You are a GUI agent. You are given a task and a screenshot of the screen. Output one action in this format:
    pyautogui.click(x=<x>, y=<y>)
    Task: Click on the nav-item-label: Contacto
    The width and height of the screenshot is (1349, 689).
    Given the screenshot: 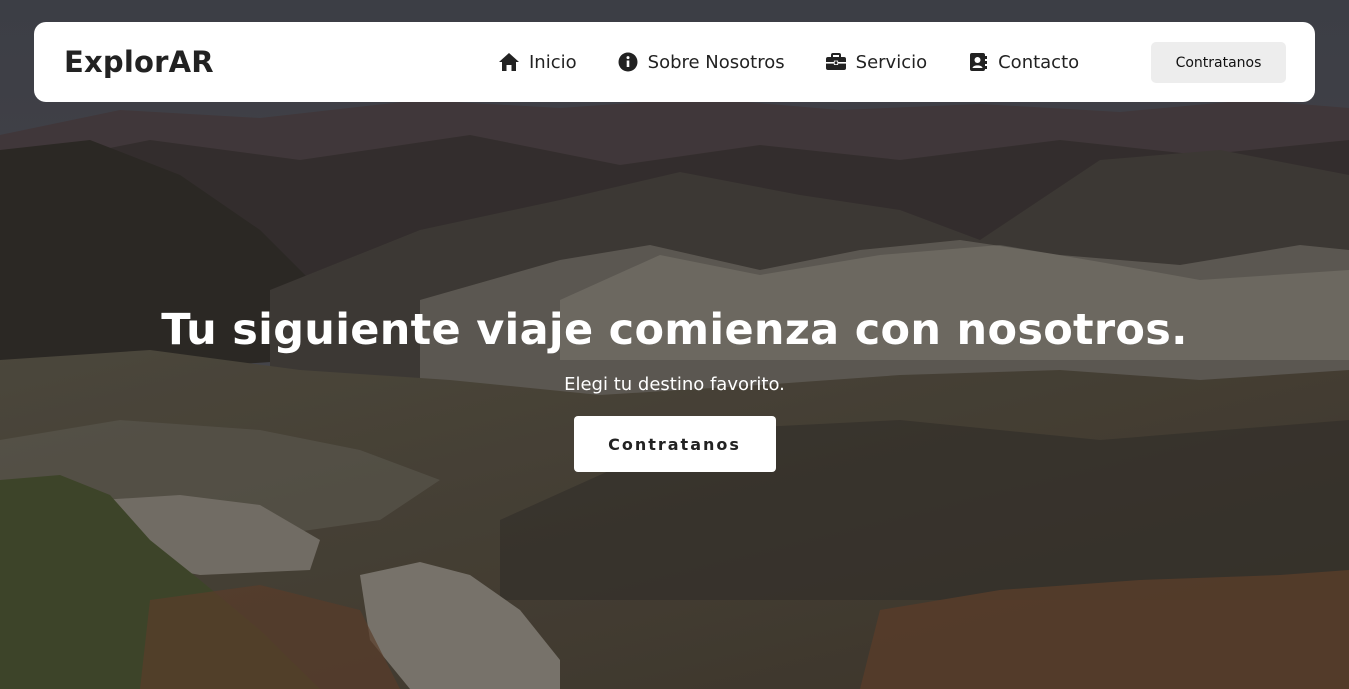 What is the action you would take?
    pyautogui.click(x=1039, y=62)
    